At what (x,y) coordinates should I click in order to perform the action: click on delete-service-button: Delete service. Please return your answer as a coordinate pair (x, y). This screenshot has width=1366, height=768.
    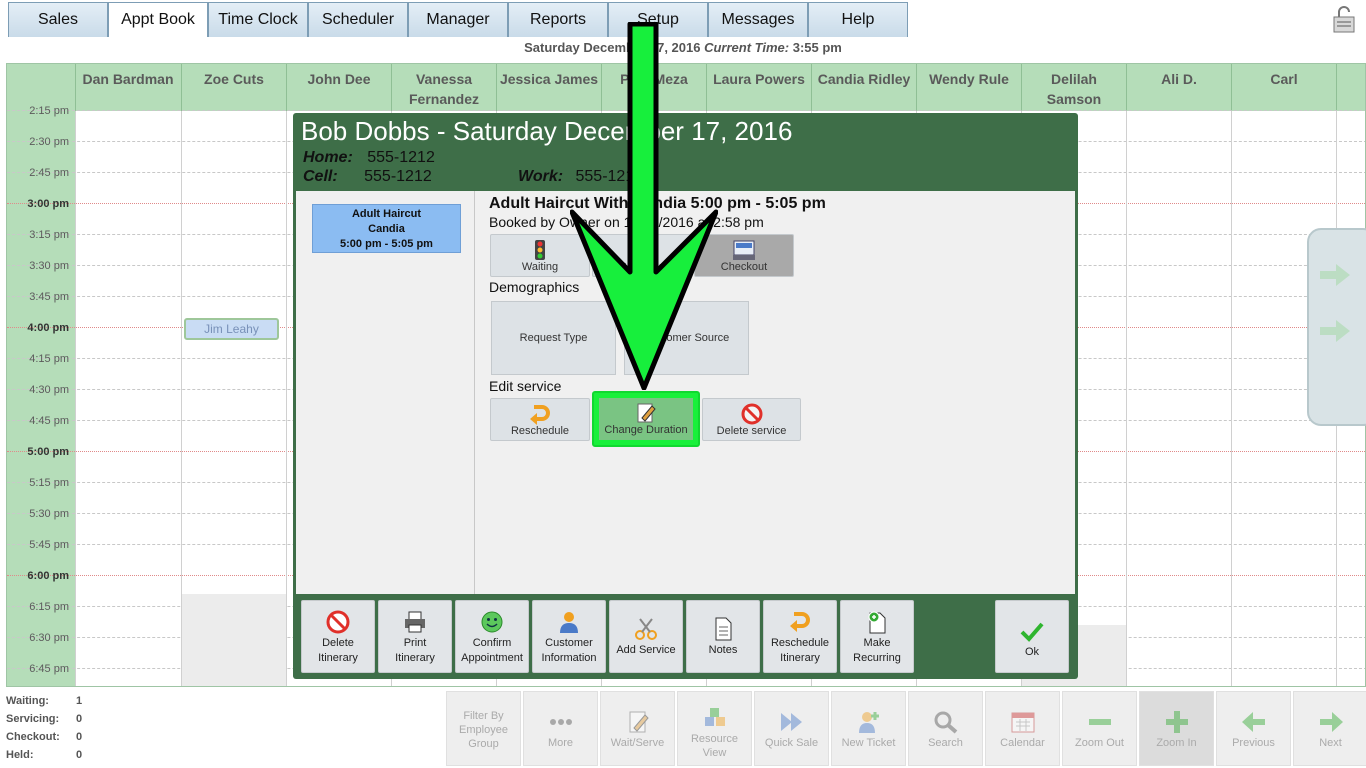
    Looking at the image, I should click on (751, 419).